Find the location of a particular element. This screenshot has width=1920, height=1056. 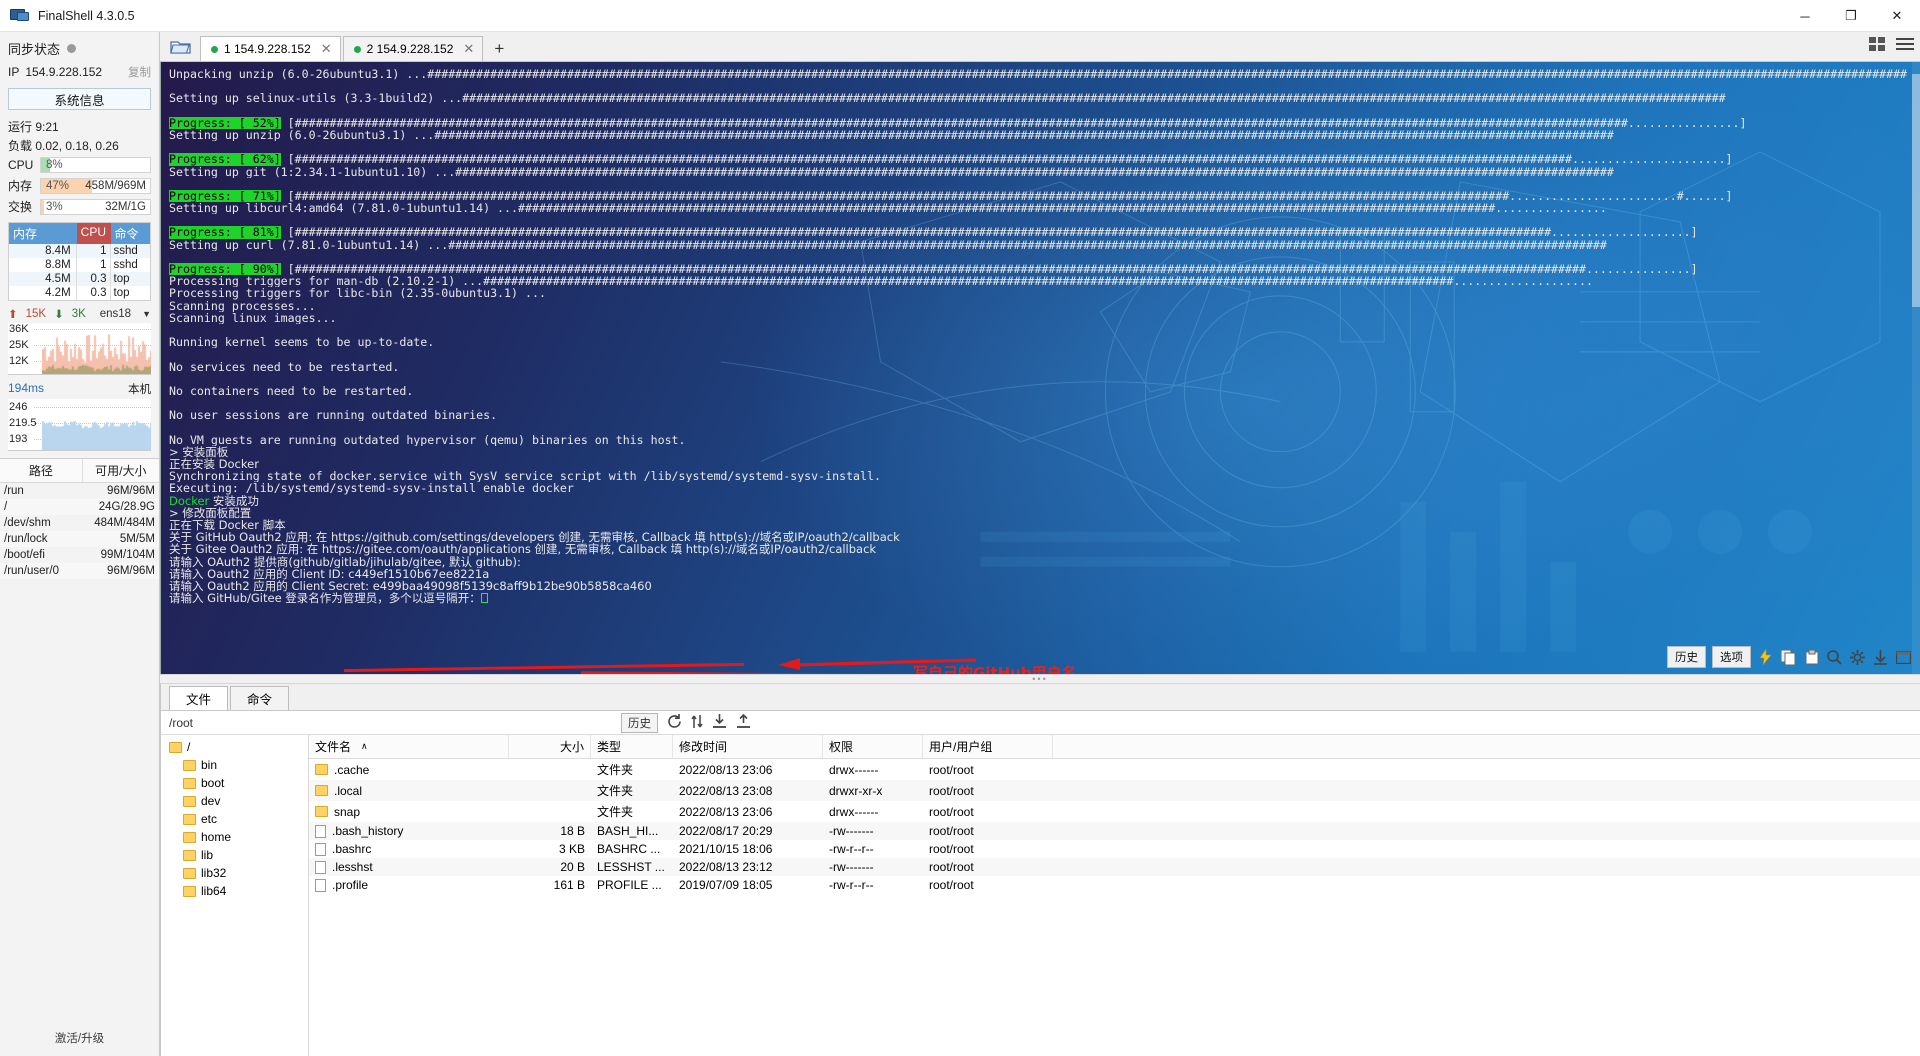

session-tab: 2 154.9.228.152 ✕ is located at coordinates (413, 48).